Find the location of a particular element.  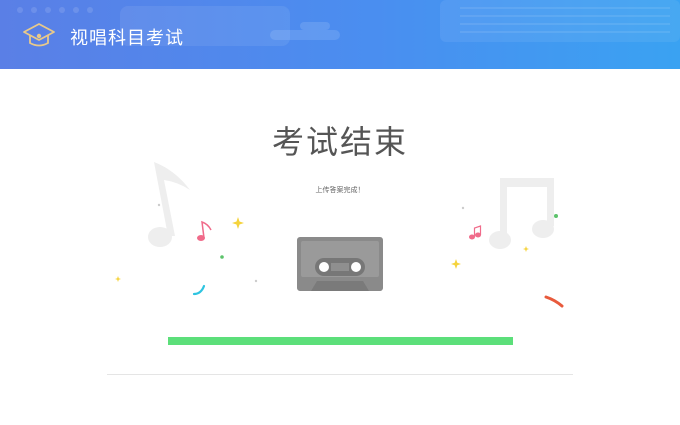

upload-progress-fill is located at coordinates (340, 341).